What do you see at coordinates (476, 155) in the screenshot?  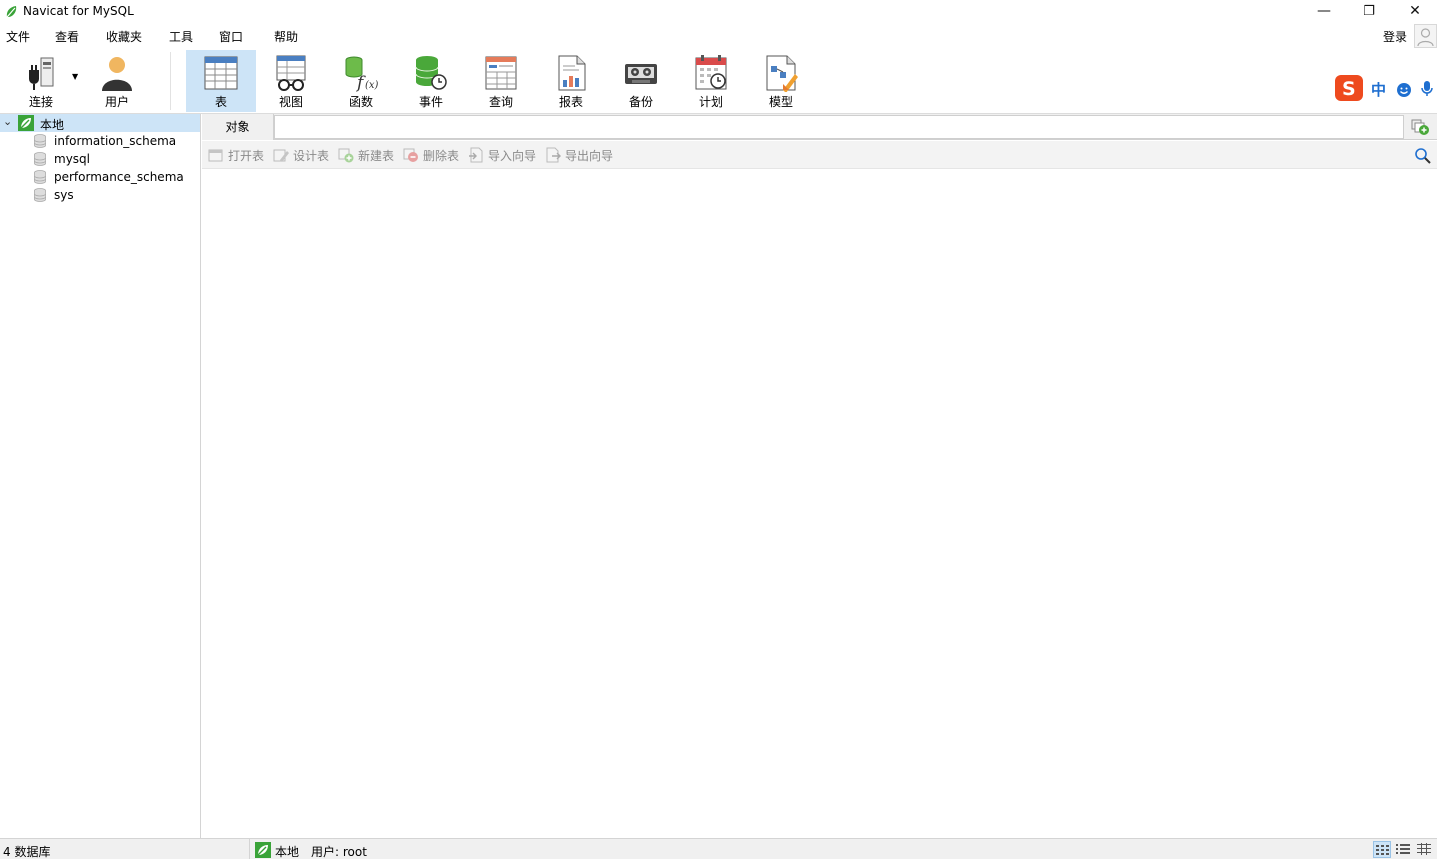 I see `import-wizard-icon` at bounding box center [476, 155].